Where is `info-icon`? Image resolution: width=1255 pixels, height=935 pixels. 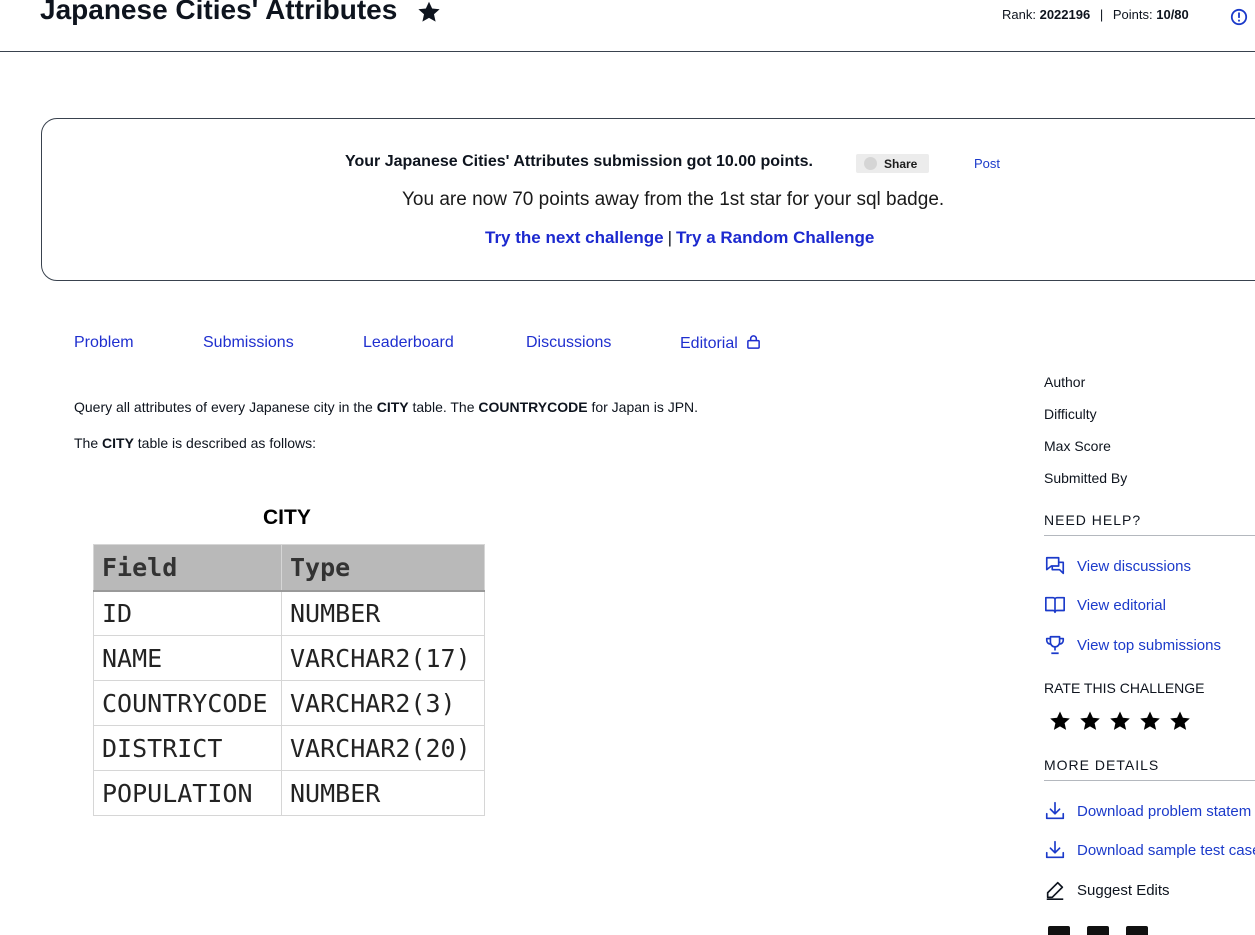
info-icon is located at coordinates (1239, 17).